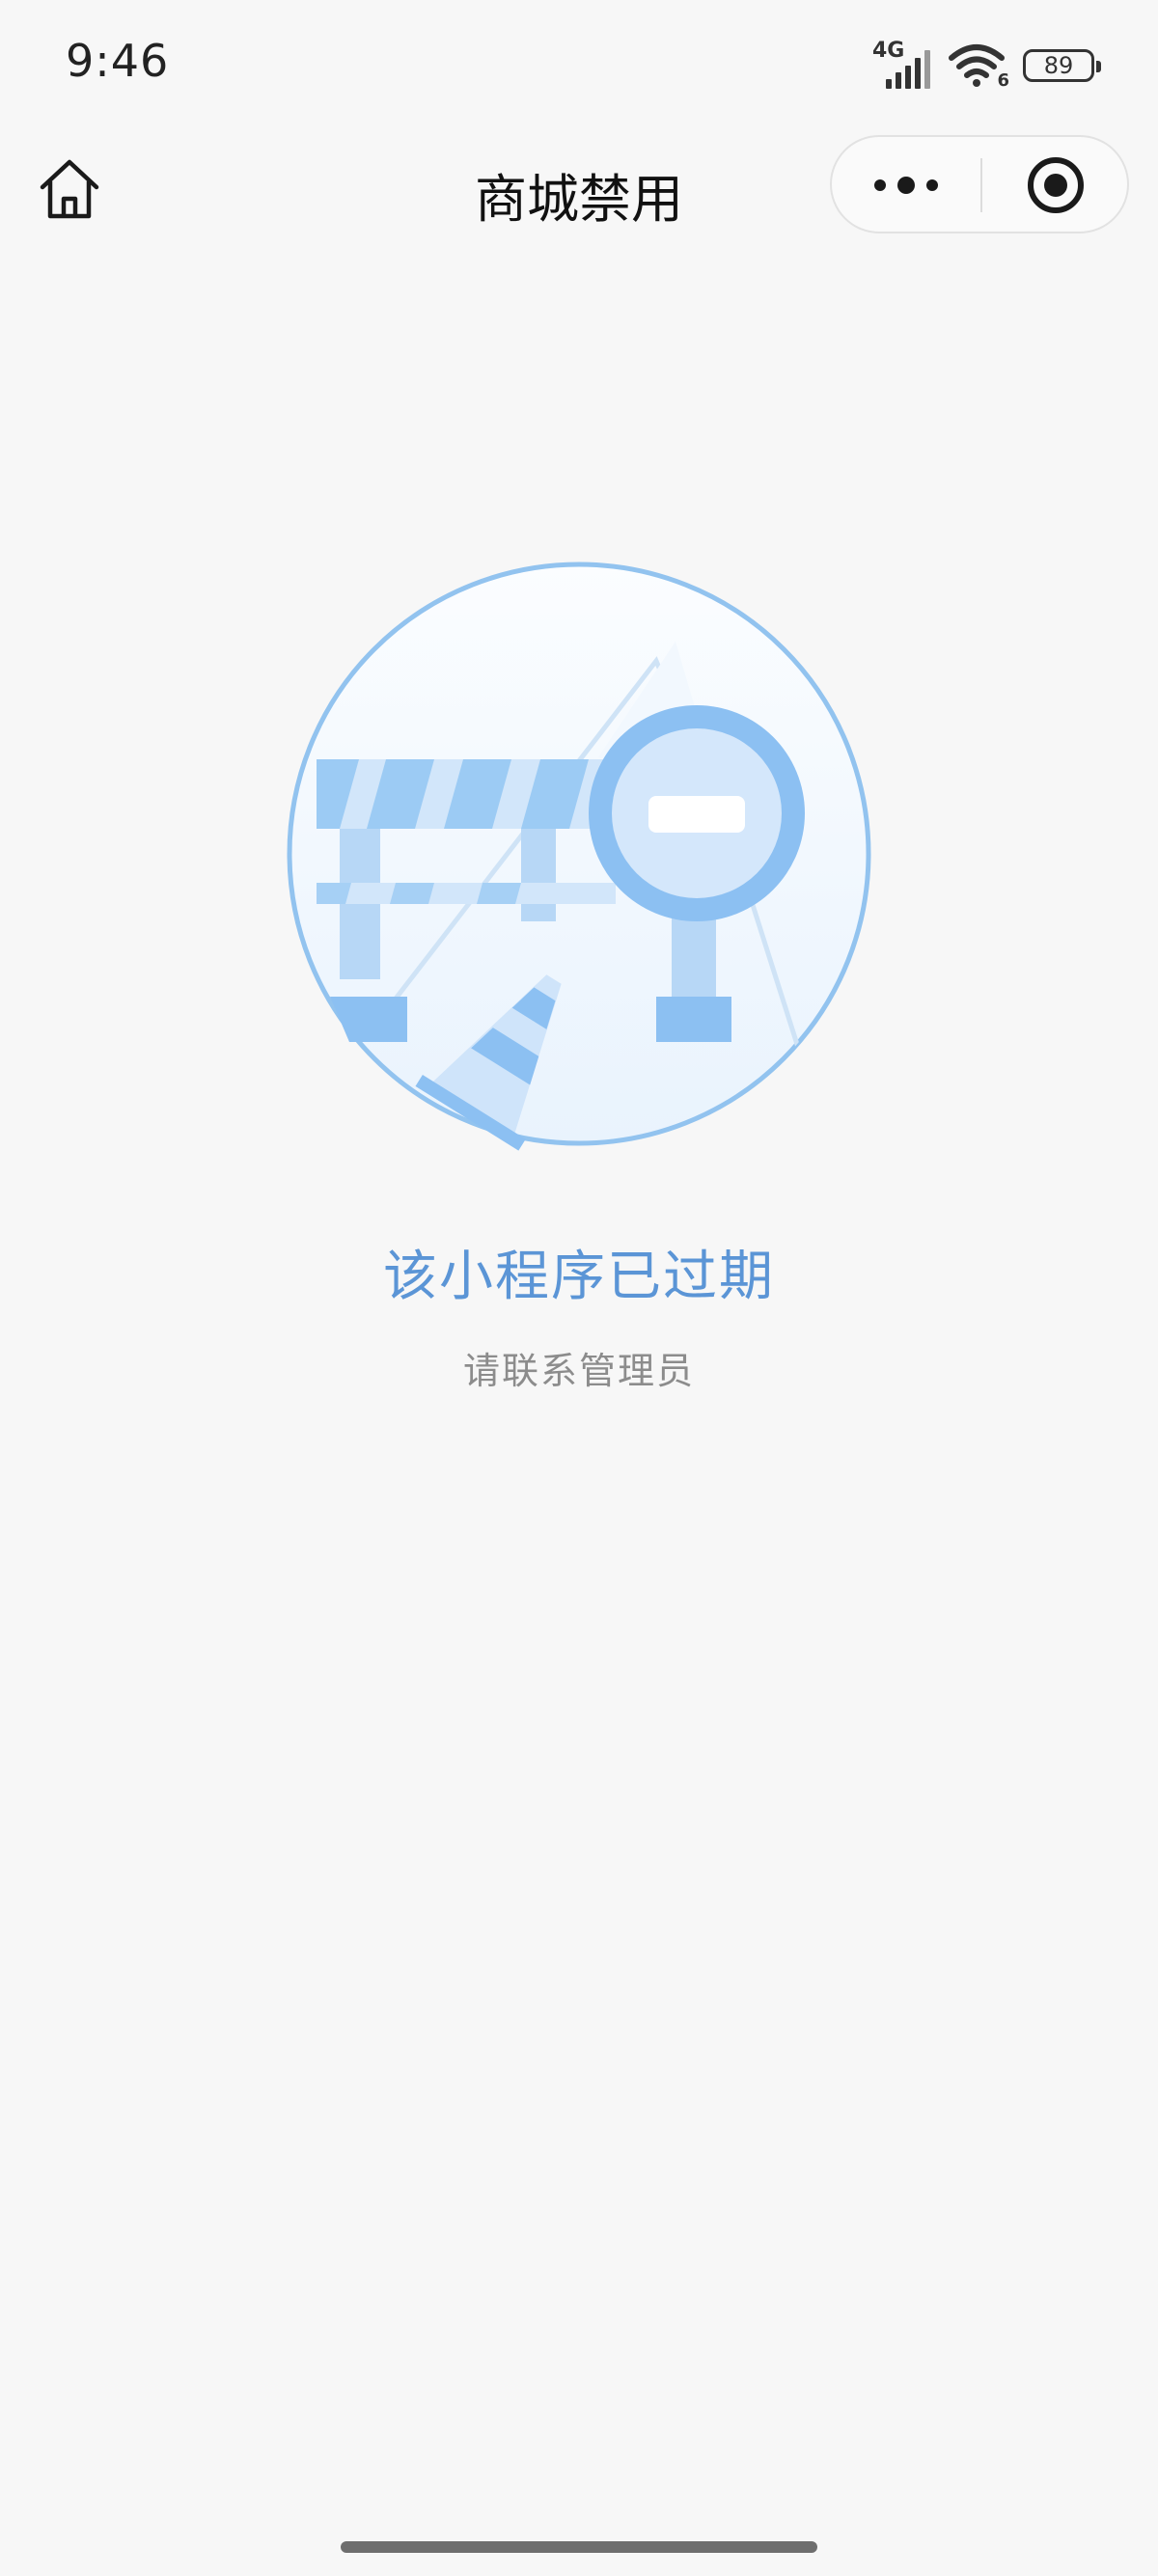 The image size is (1158, 2576). I want to click on nav-bar: 商城禁用, so click(579, 197).